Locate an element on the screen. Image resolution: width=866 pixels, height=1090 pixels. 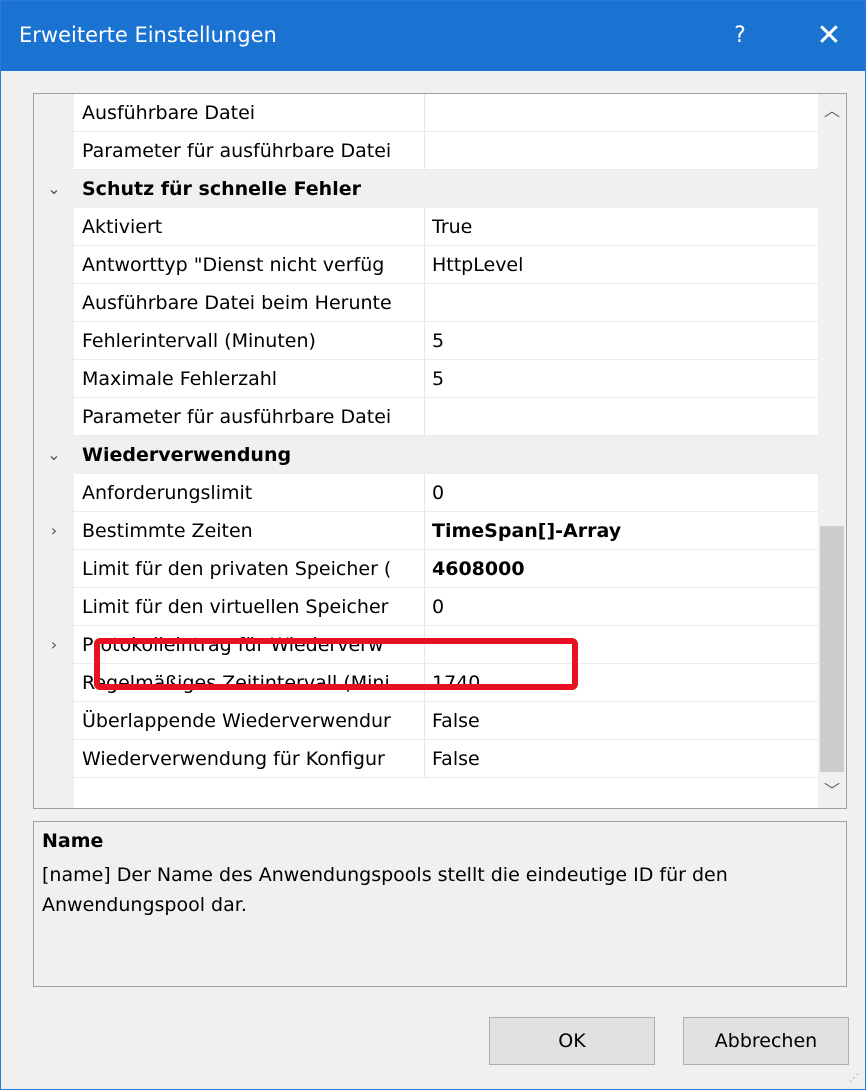
property-row: Ausführbare Datei beim Herunte is located at coordinates (427, 303).